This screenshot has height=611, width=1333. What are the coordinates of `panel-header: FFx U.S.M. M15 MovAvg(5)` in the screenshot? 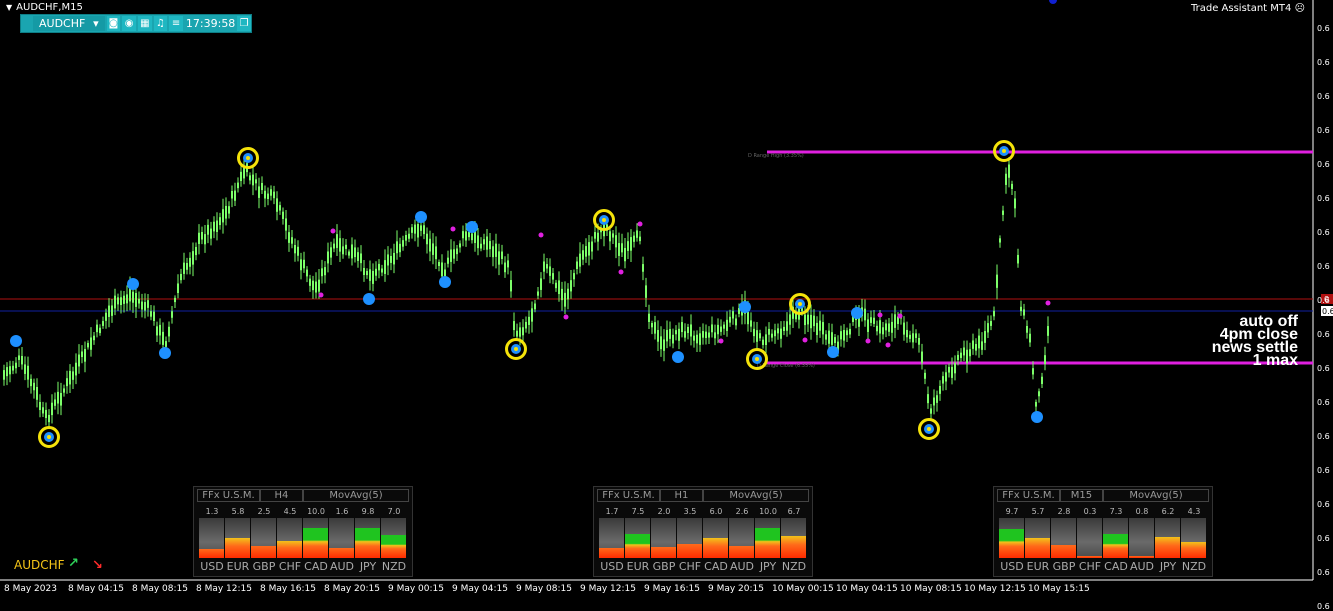 It's located at (1103, 495).